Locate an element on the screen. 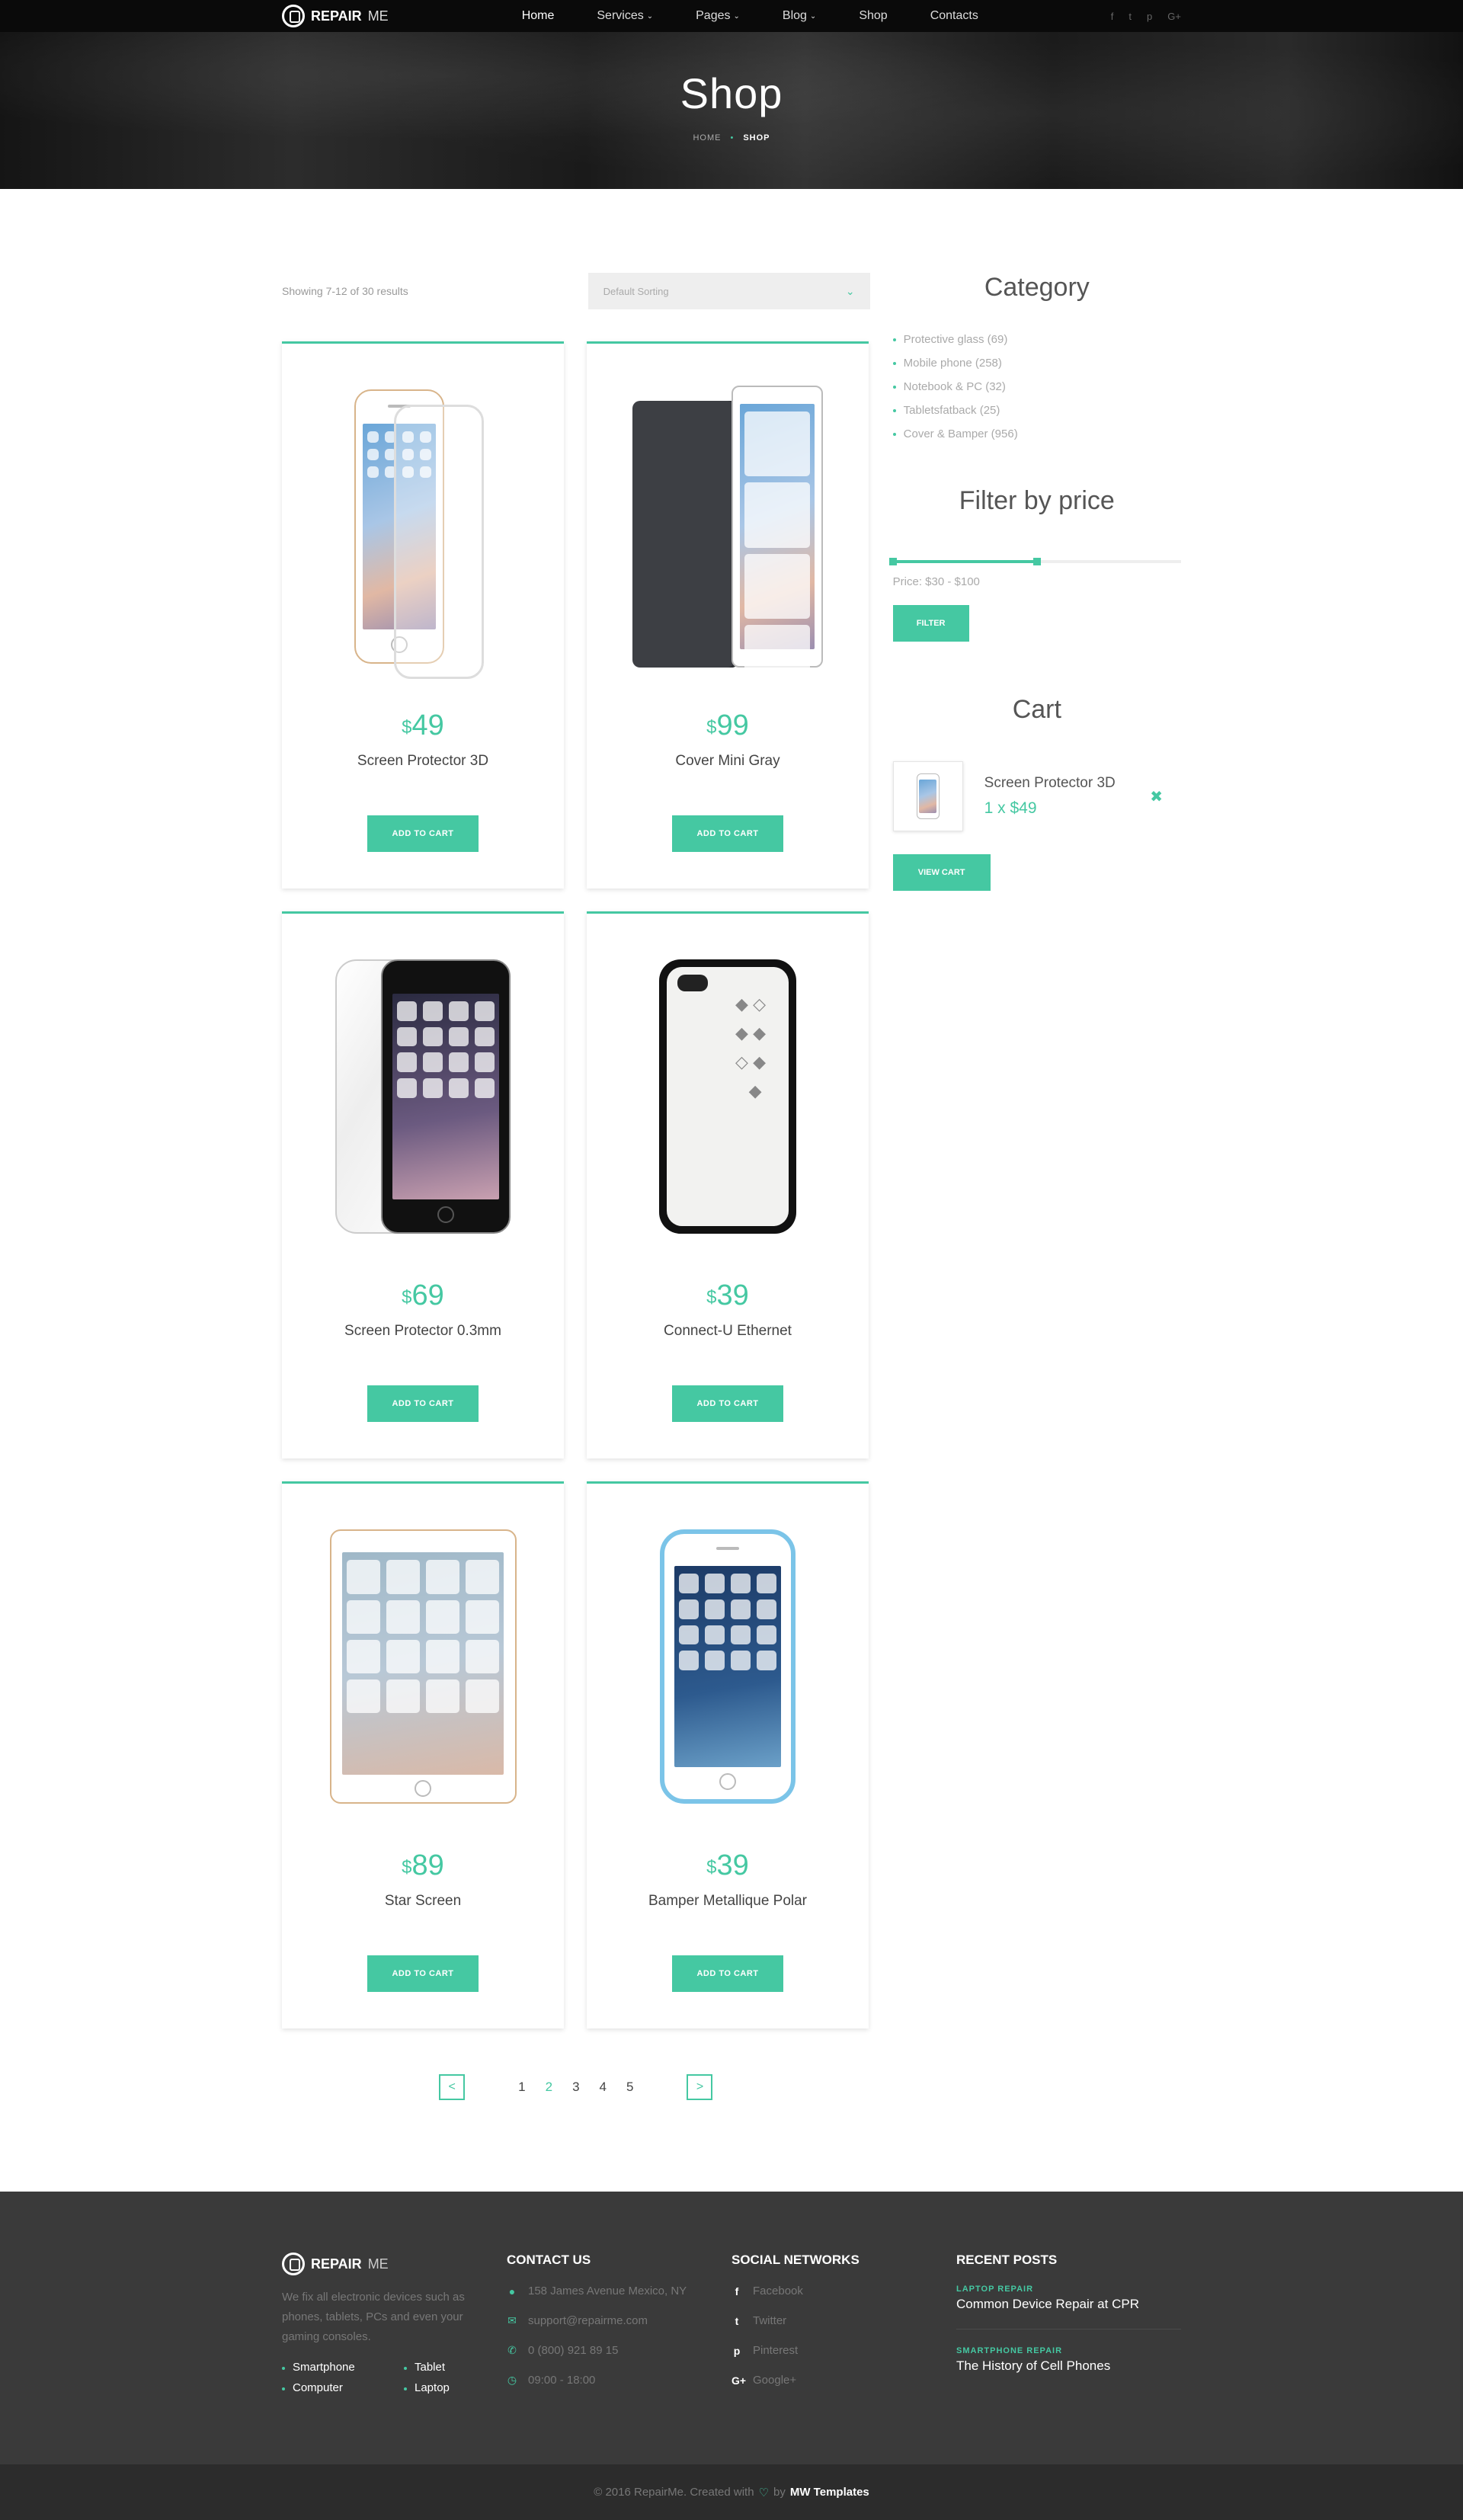  next-page-button: > is located at coordinates (700, 2087).